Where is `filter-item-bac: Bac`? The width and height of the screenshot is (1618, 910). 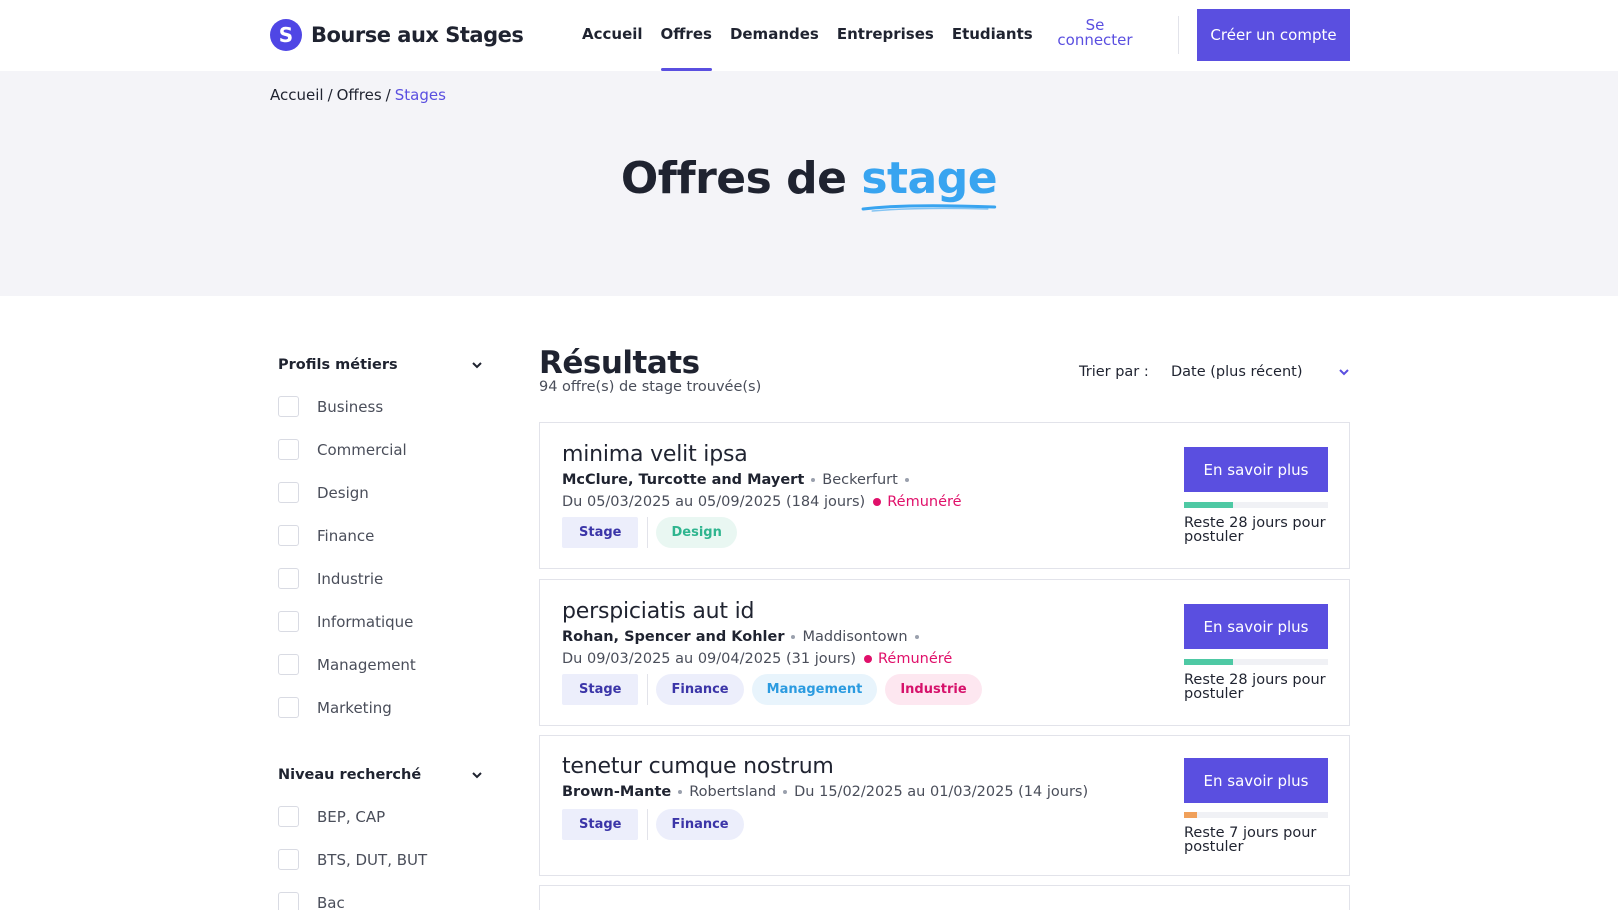
filter-item-bac: Bac is located at coordinates (380, 895).